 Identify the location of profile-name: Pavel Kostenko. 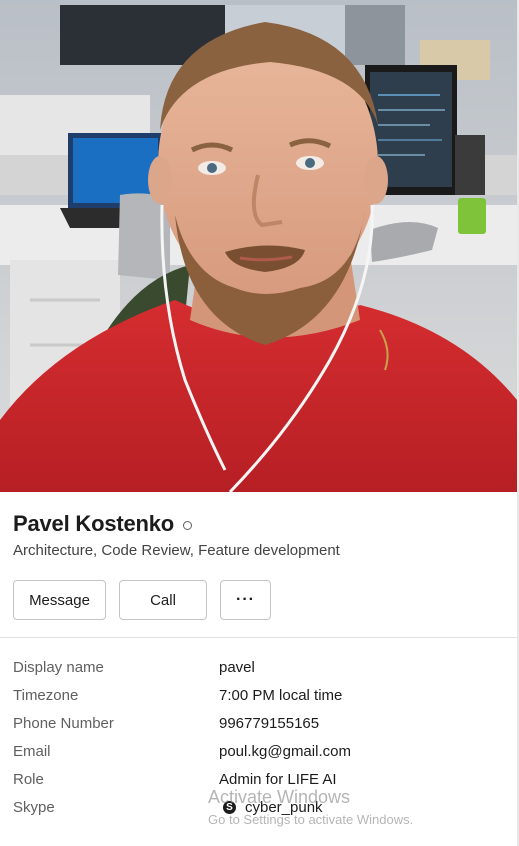
(94, 523).